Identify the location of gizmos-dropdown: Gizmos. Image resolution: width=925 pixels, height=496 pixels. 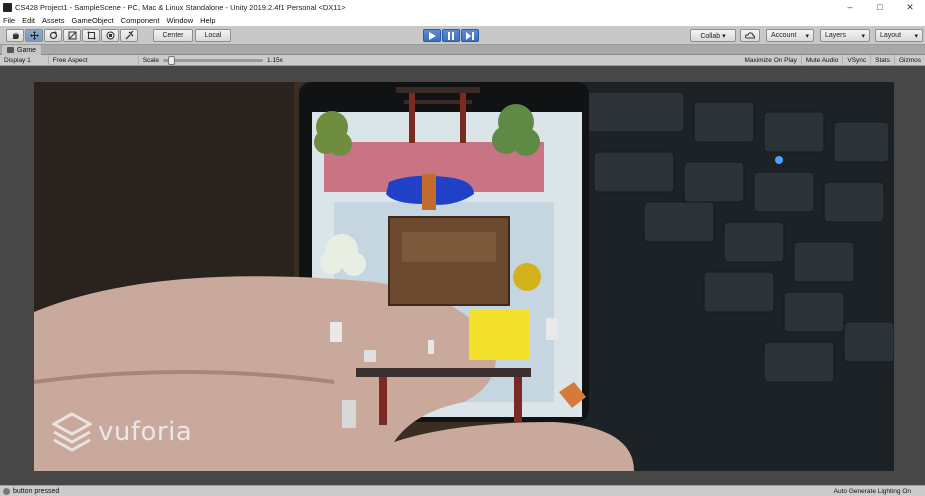
(910, 60).